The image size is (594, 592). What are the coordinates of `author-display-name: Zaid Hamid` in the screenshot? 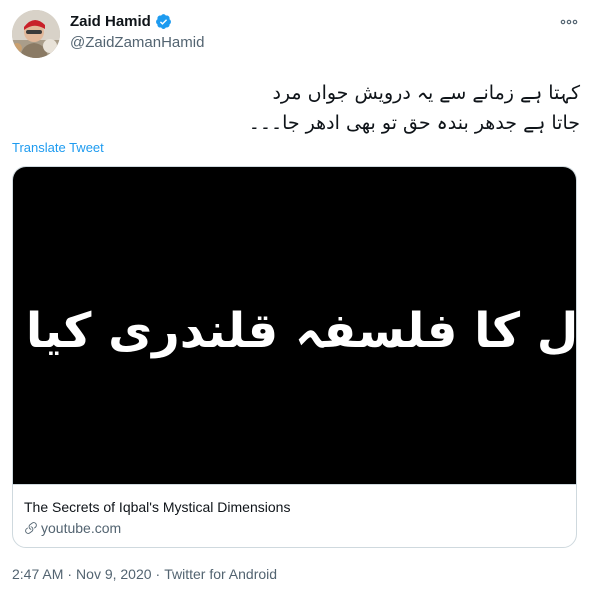 It's located at (110, 21).